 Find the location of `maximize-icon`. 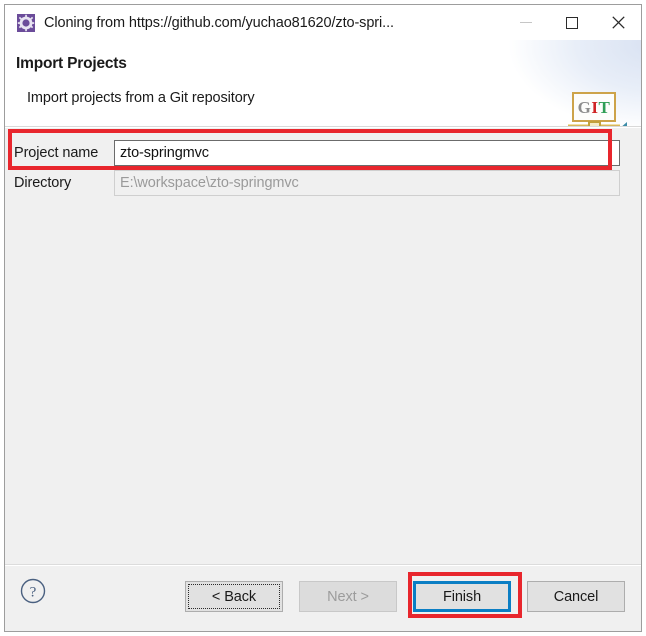

maximize-icon is located at coordinates (572, 22).